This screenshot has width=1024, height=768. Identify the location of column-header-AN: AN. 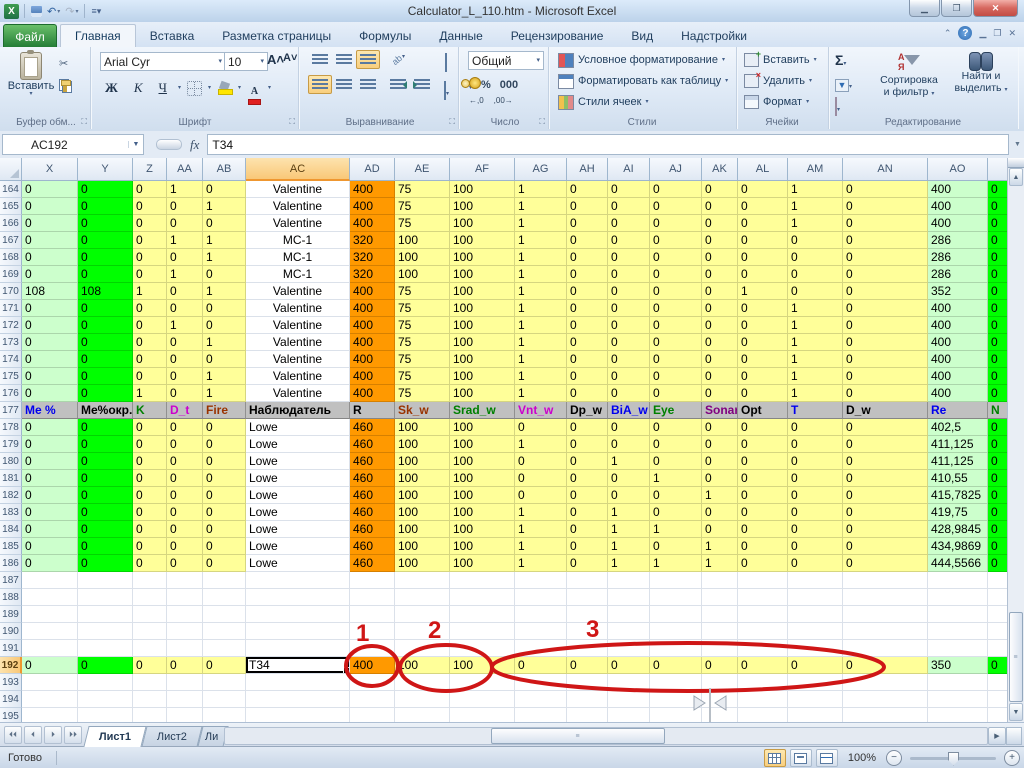
(885, 169).